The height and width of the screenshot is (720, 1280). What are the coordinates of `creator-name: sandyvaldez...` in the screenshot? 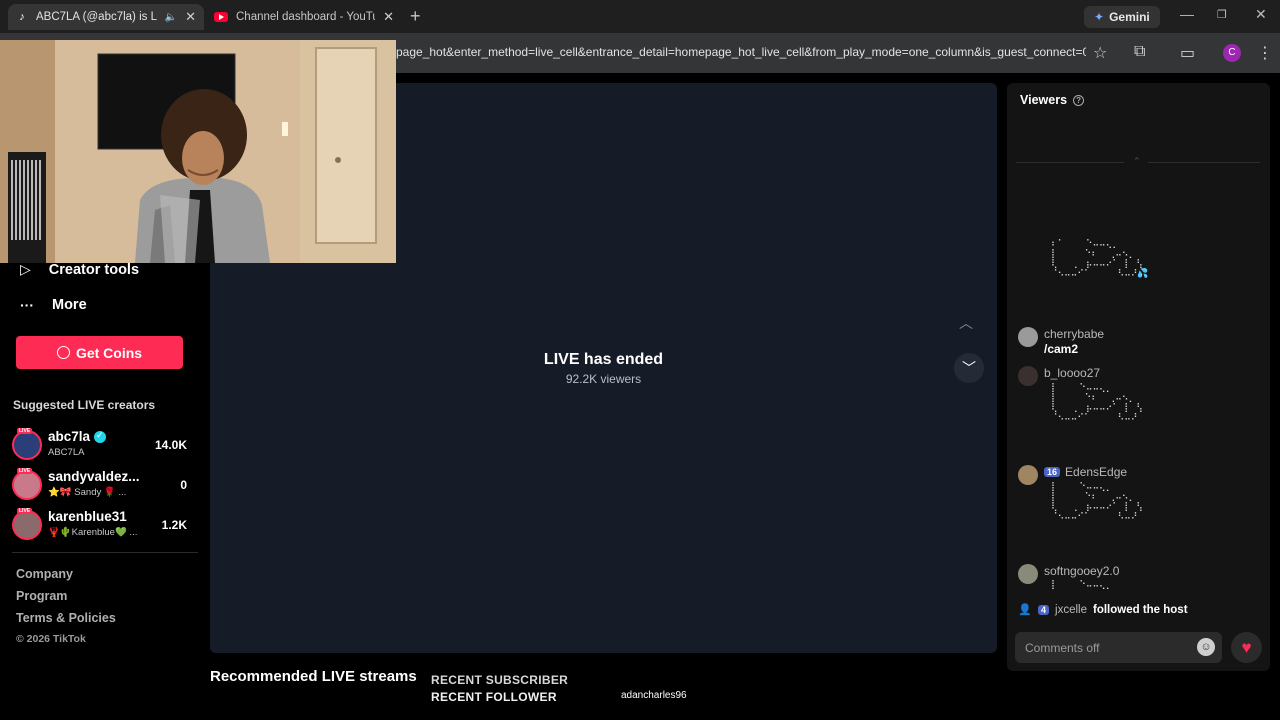 It's located at (94, 476).